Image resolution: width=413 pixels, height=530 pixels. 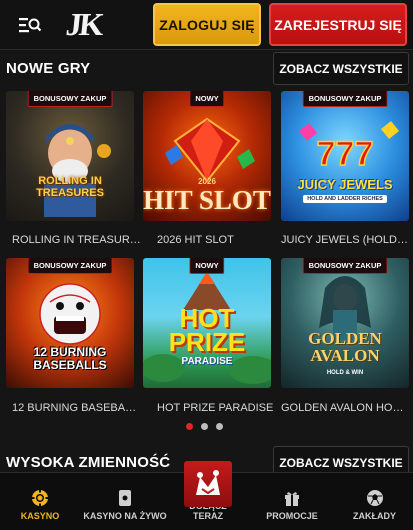 I want to click on register-button: ZAREJESTRUJ SIĘ, so click(x=338, y=24).